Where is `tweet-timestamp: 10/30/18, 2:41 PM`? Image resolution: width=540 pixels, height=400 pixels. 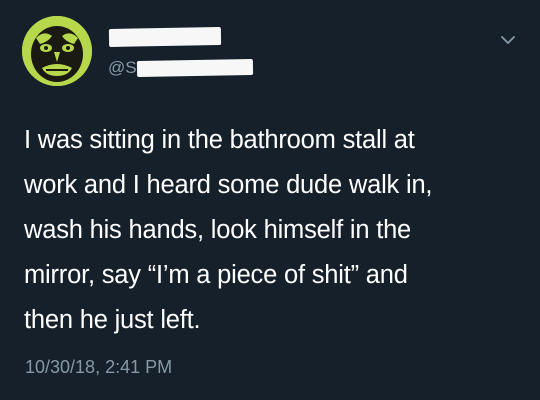 tweet-timestamp: 10/30/18, 2:41 PM is located at coordinates (98, 367).